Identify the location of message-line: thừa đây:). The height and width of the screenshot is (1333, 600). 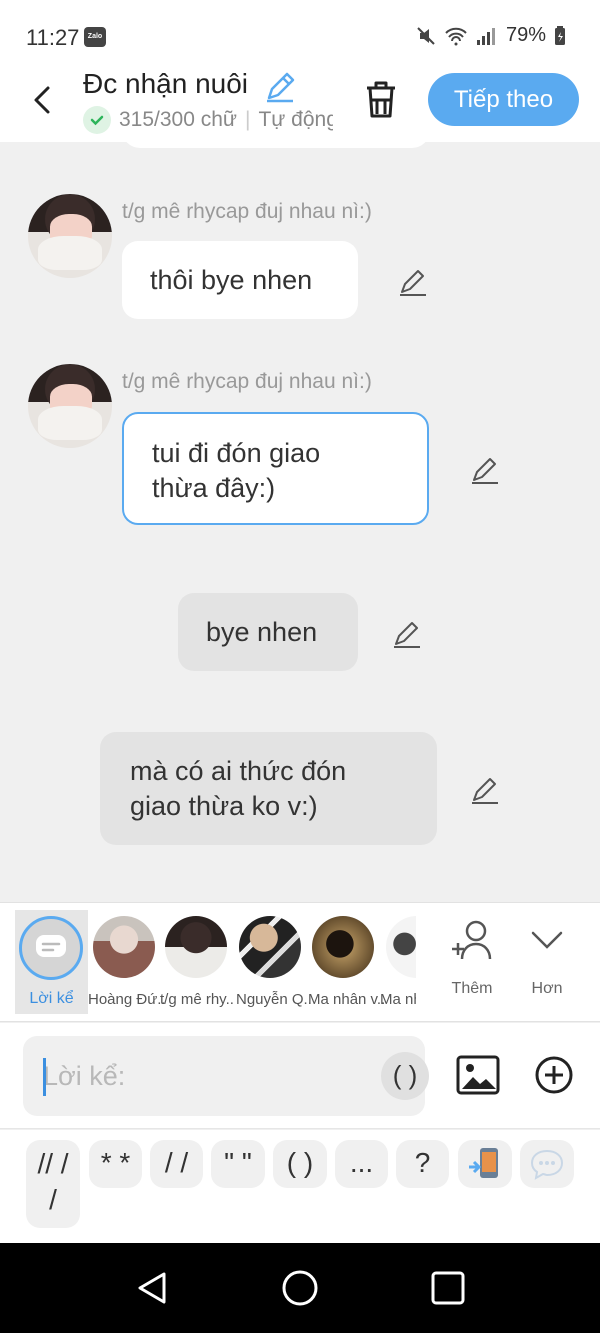
(214, 488).